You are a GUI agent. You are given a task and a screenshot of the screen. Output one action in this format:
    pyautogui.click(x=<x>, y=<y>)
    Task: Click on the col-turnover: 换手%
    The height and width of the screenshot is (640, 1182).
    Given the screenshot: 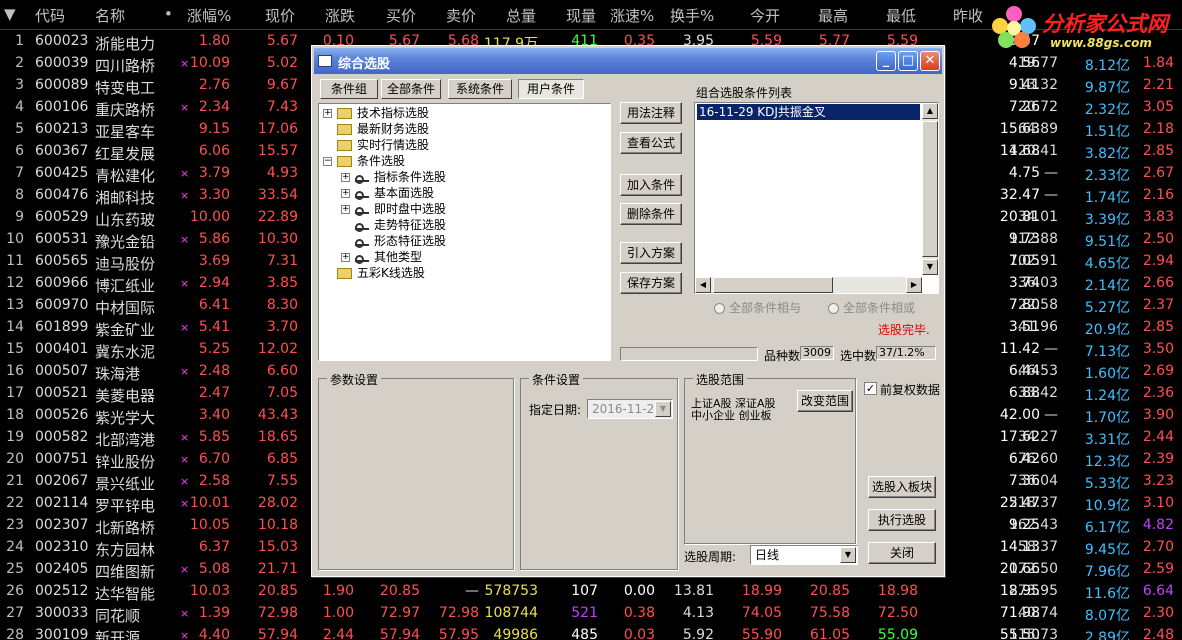 What is the action you would take?
    pyautogui.click(x=692, y=15)
    